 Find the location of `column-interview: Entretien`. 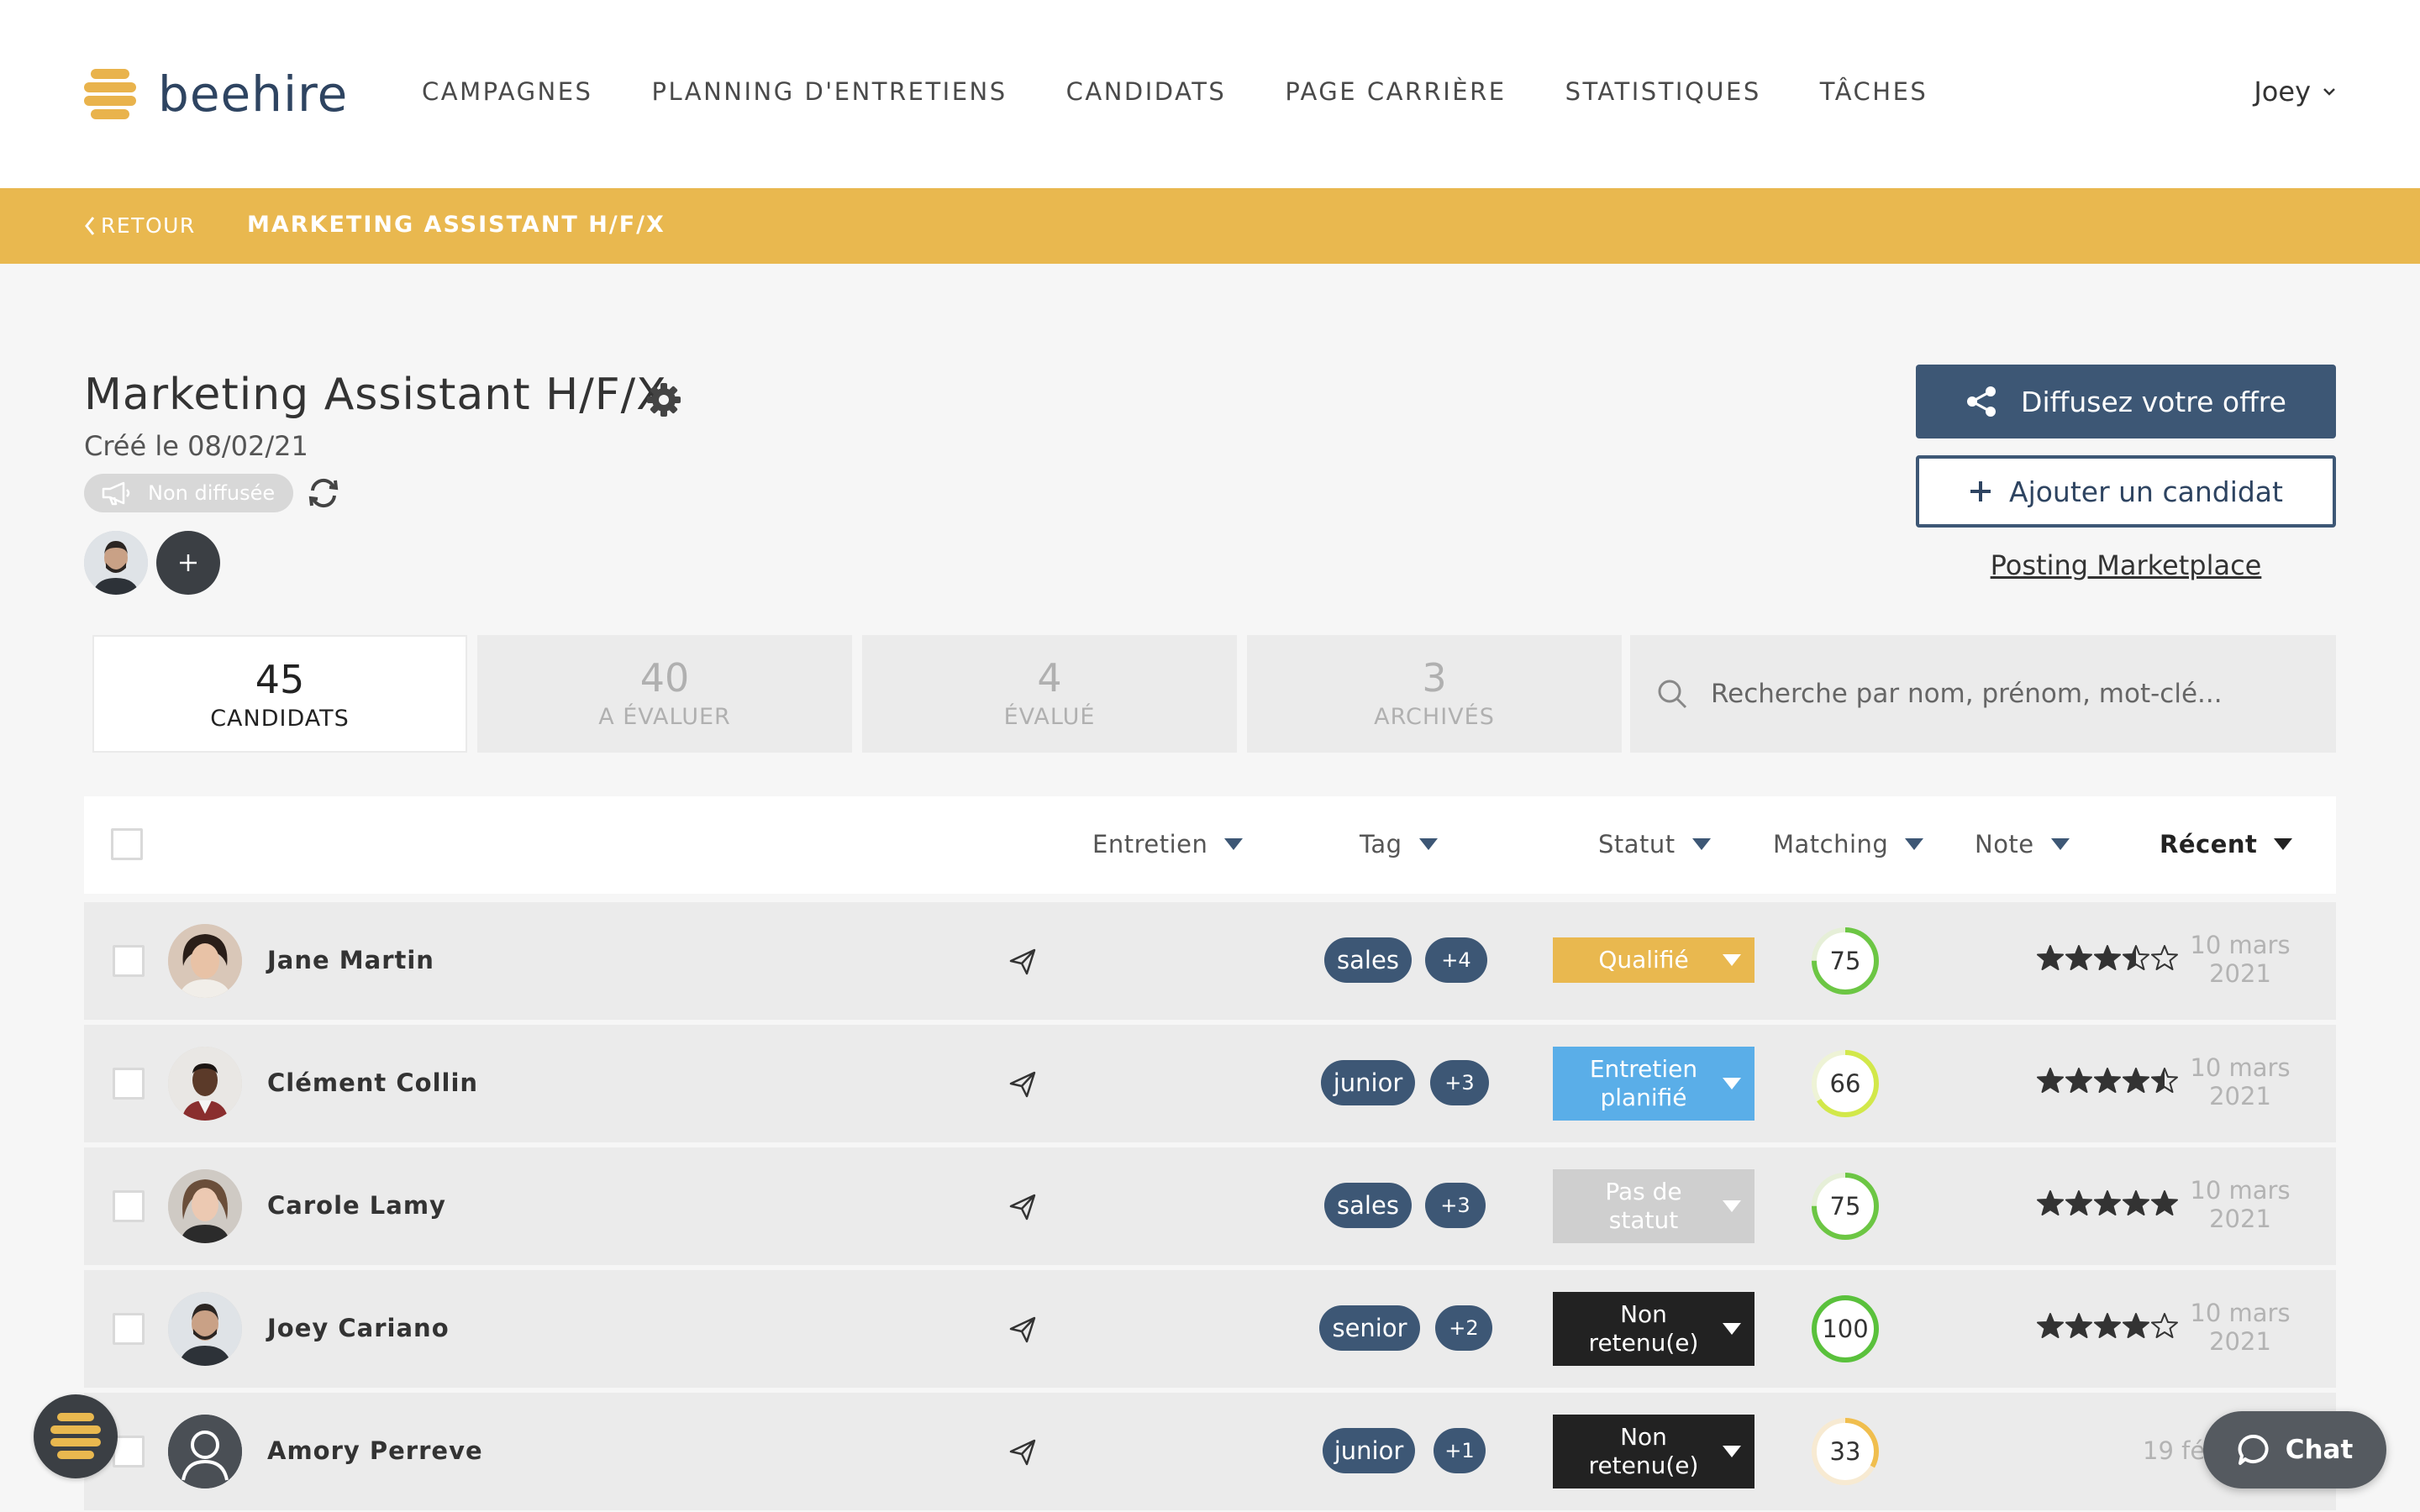

column-interview: Entretien is located at coordinates (1168, 844).